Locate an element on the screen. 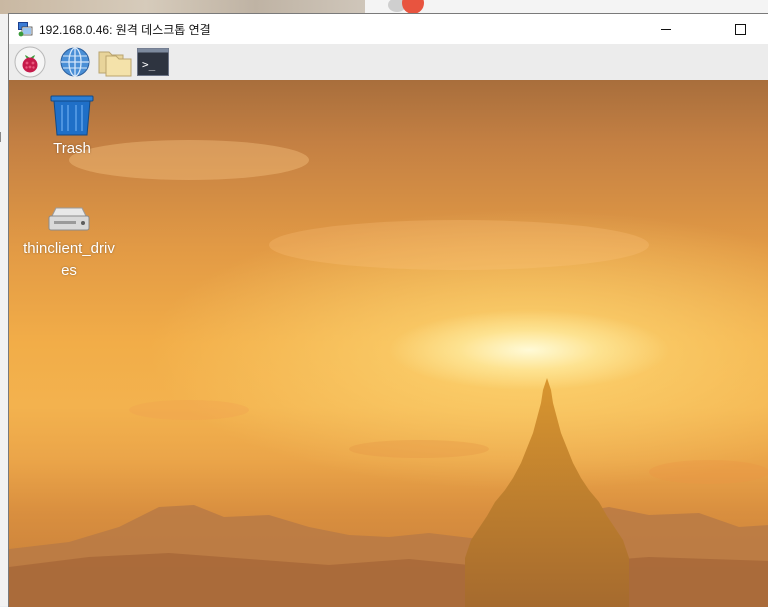 This screenshot has width=768, height=607. trash-label: Trash is located at coordinates (72, 148).